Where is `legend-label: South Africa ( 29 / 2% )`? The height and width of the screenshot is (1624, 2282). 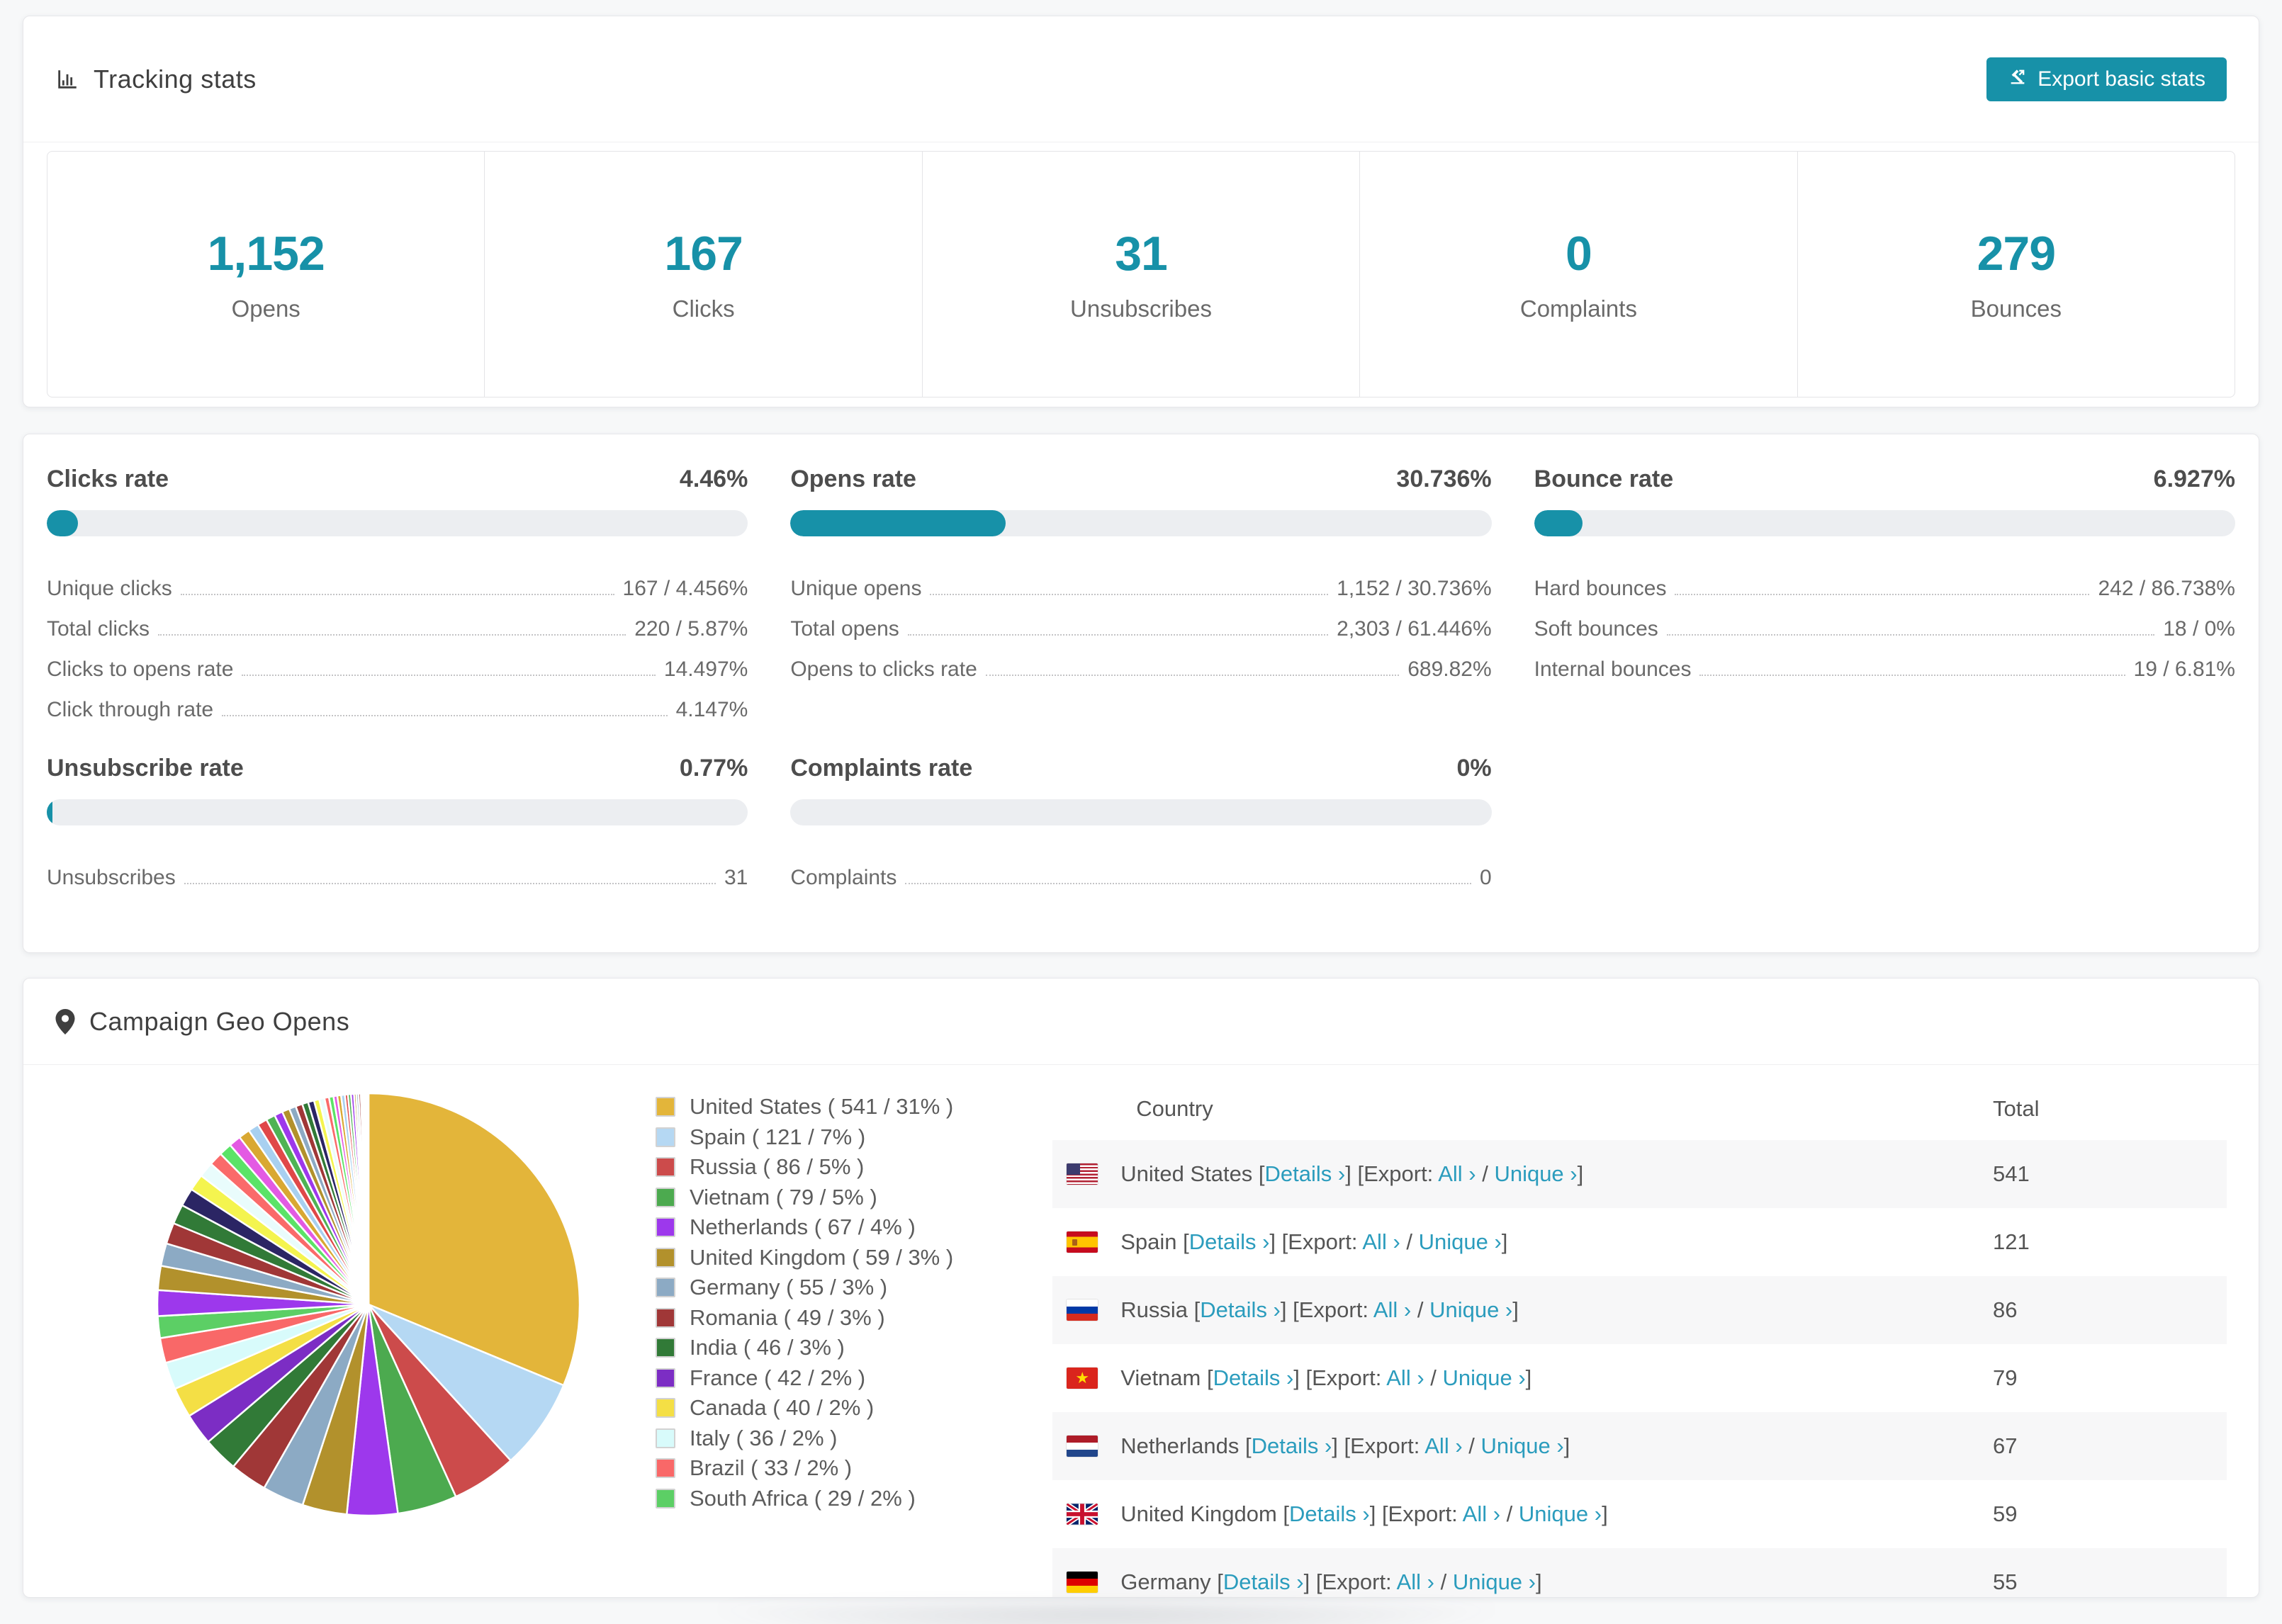
legend-label: South Africa ( 29 / 2% ) is located at coordinates (803, 1498).